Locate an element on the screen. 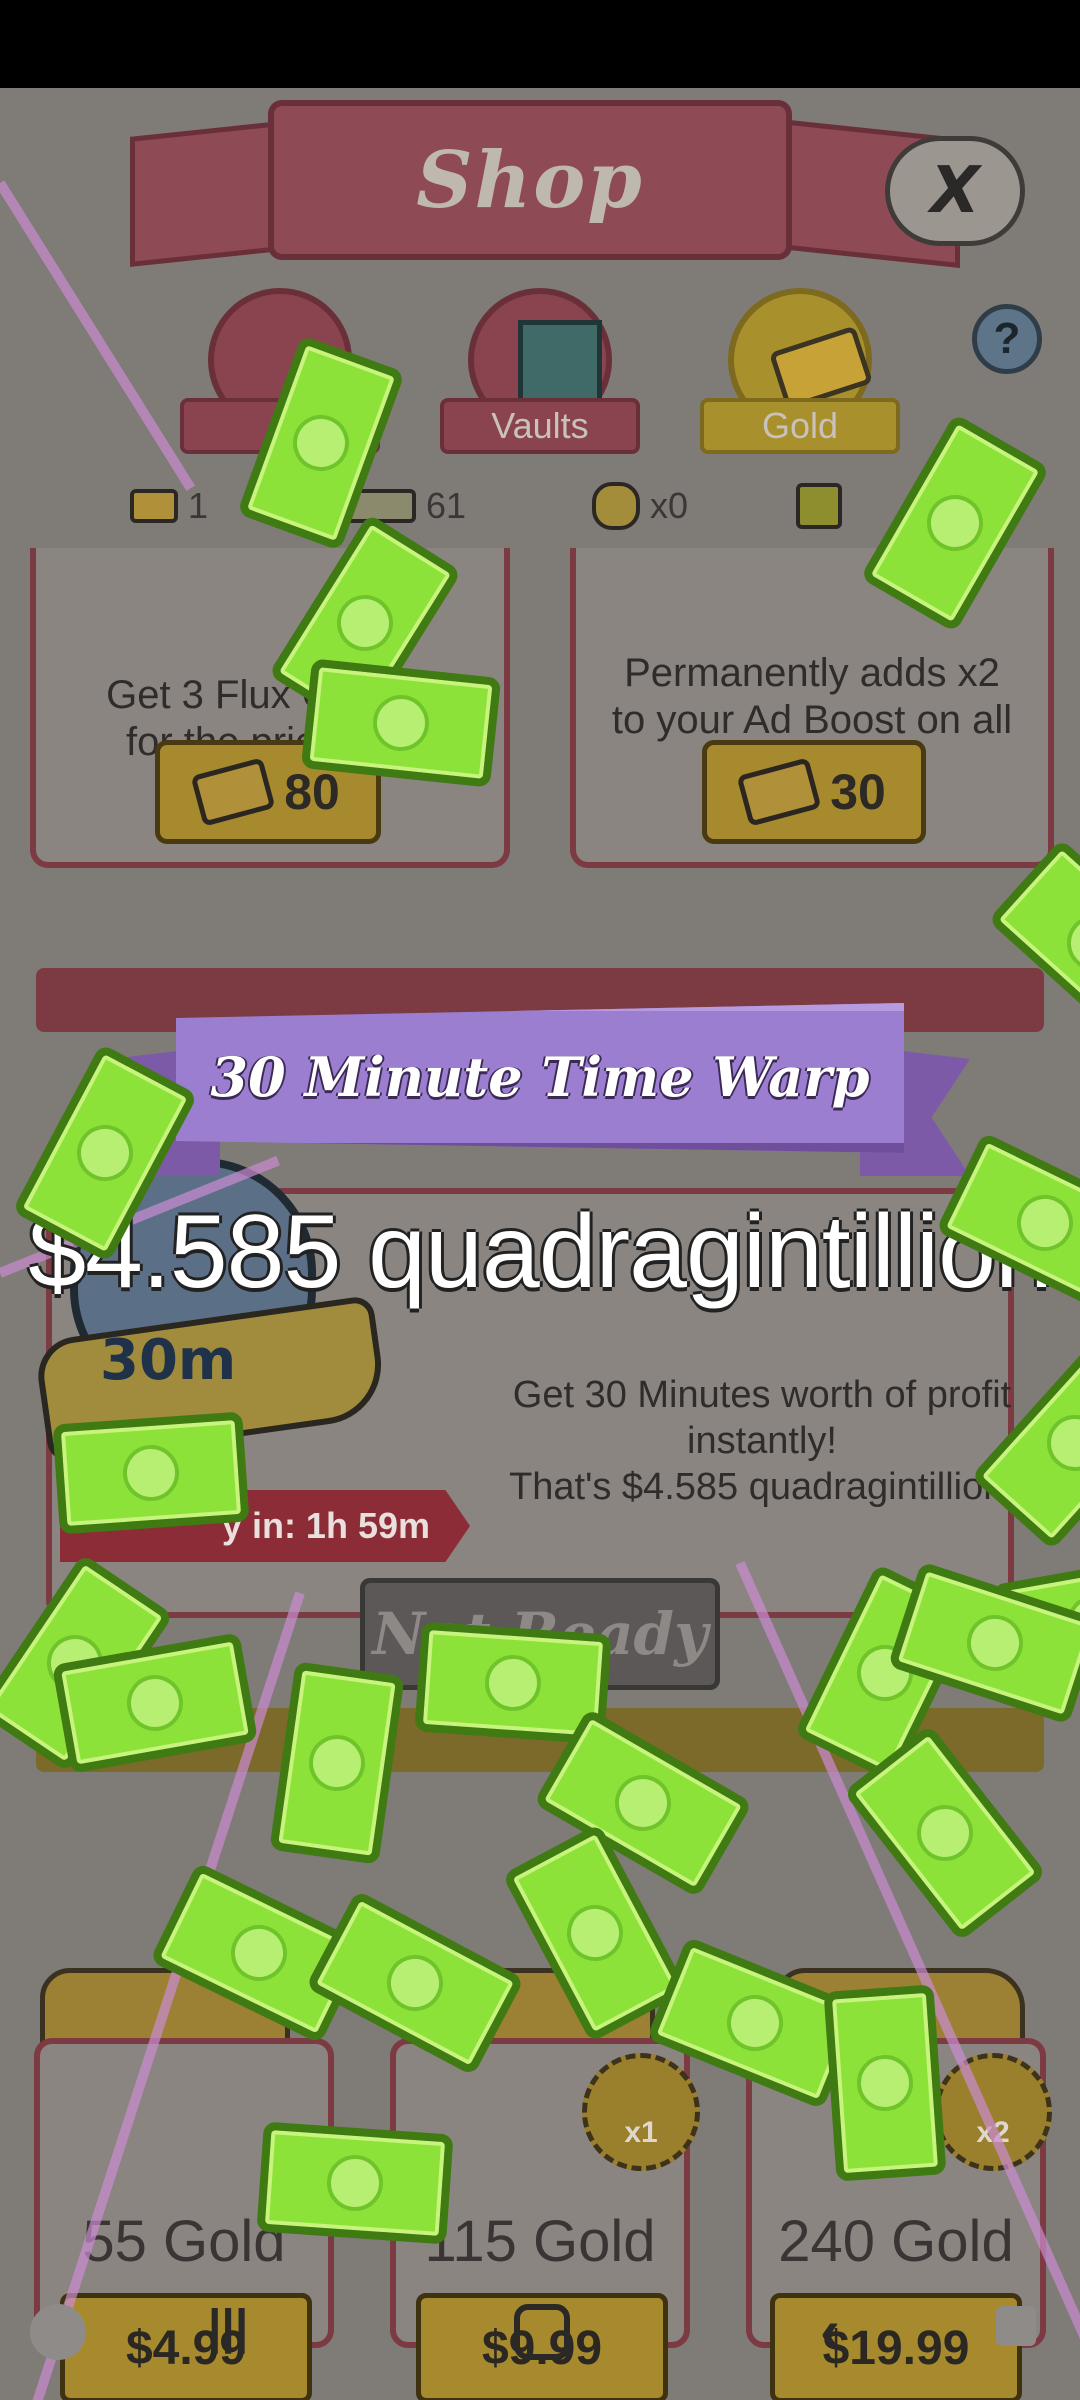  tab-label: Gold is located at coordinates (800, 426).